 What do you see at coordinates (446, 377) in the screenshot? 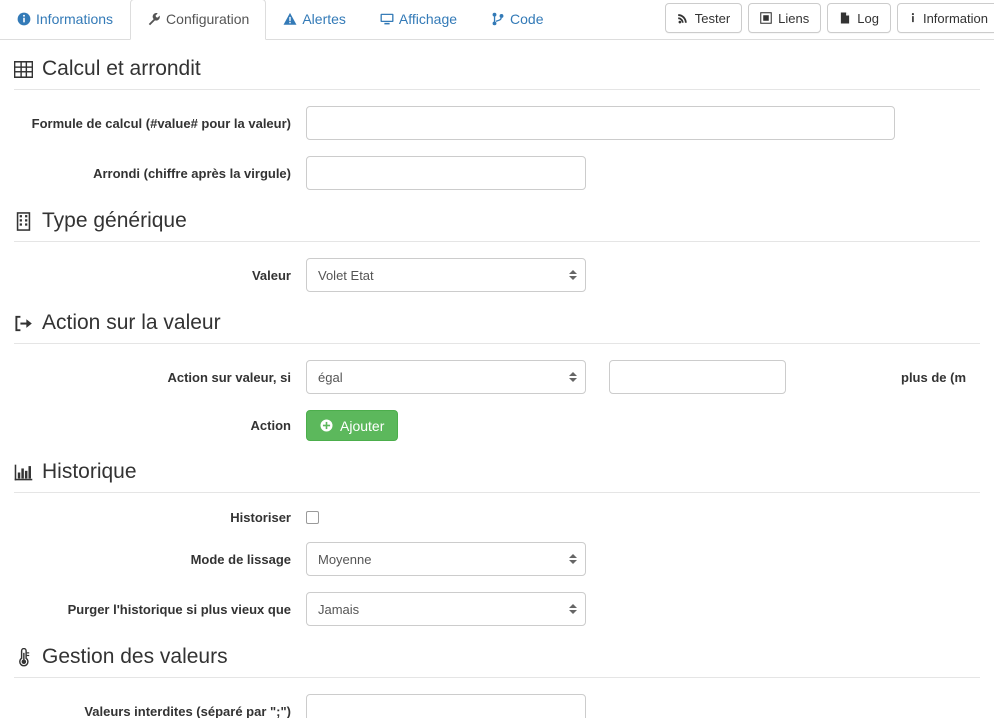
I see `action-condition-select: égal` at bounding box center [446, 377].